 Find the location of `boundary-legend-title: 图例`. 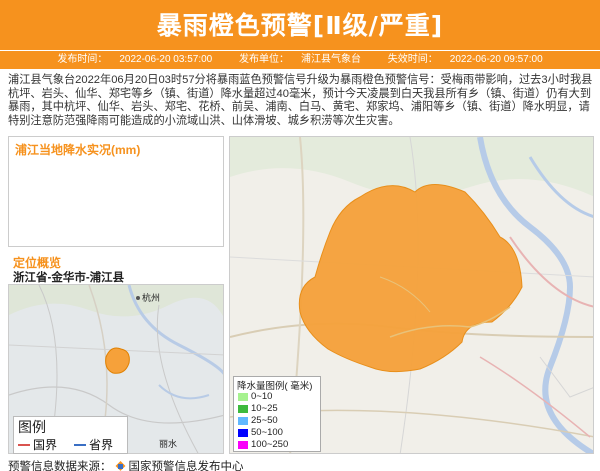

boundary-legend-title: 图例 is located at coordinates (32, 427).